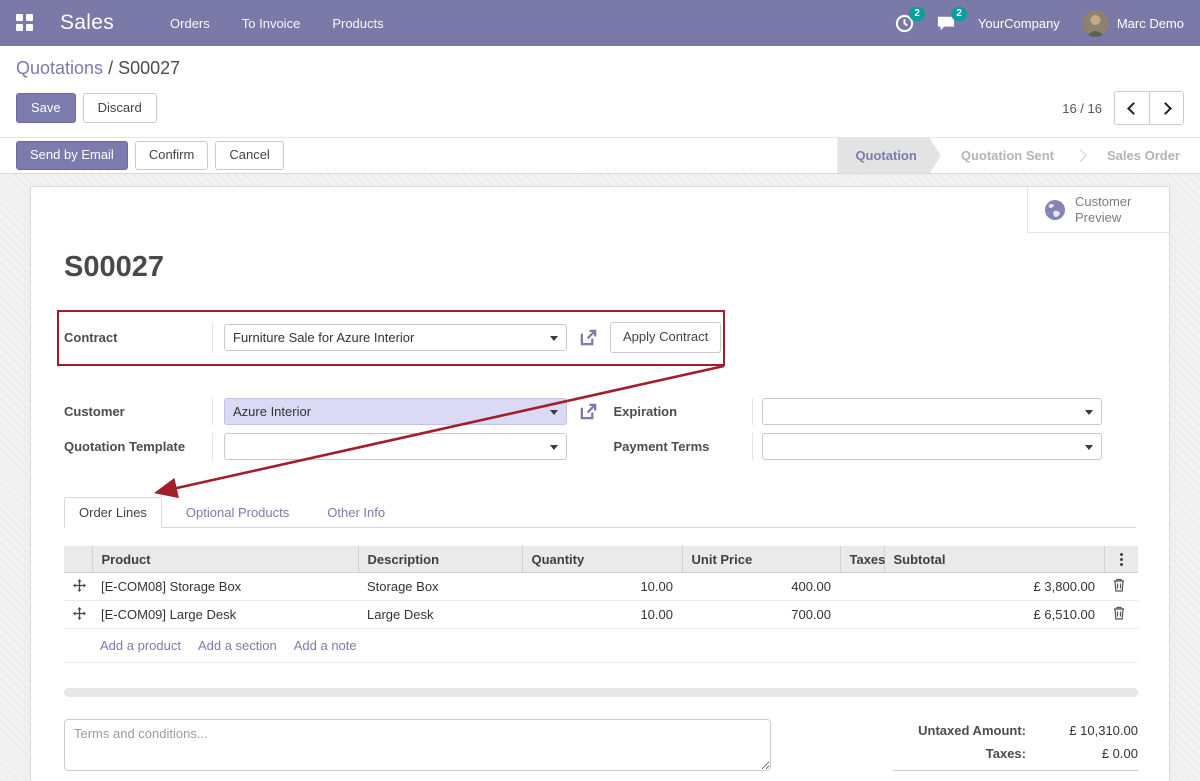 This screenshot has height=781, width=1200. What do you see at coordinates (113, 512) in the screenshot?
I see `tab-order-lines: Order Lines` at bounding box center [113, 512].